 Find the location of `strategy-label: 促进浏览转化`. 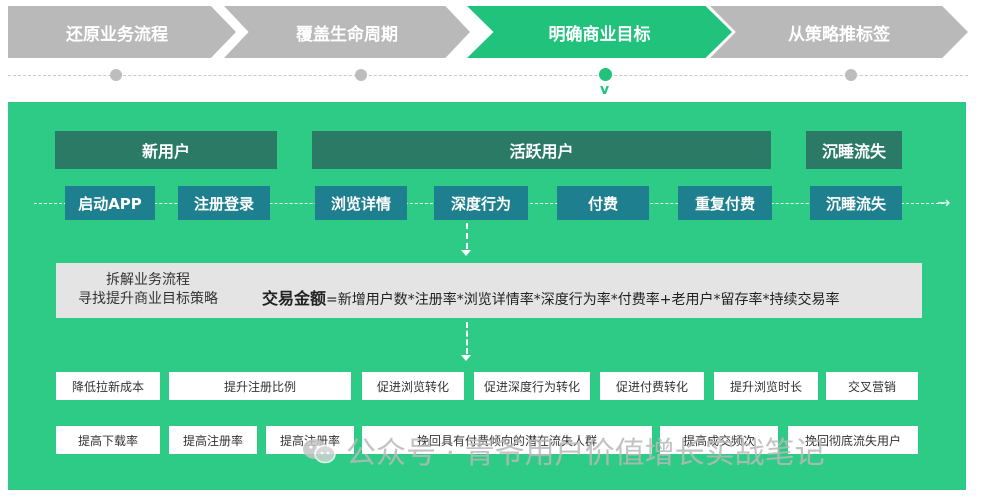

strategy-label: 促进浏览转化 is located at coordinates (412, 386).